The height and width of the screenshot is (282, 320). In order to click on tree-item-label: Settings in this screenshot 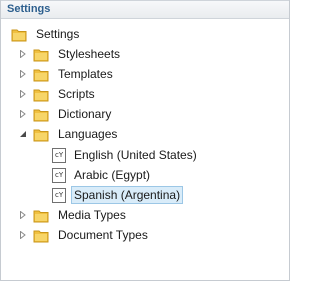, I will do `click(58, 34)`.